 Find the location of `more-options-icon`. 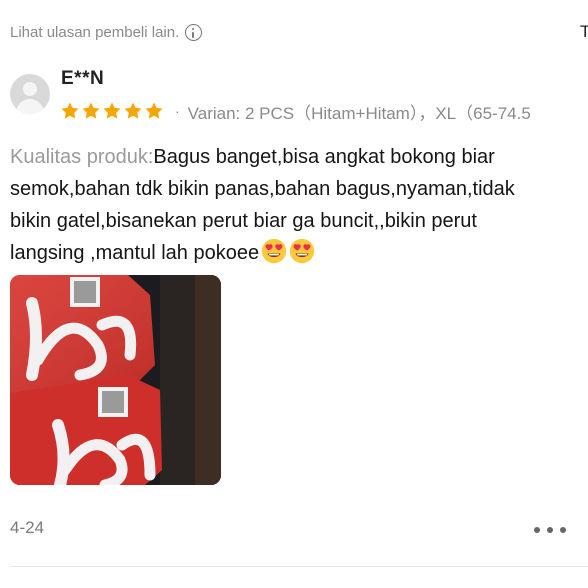

more-options-icon is located at coordinates (550, 530).